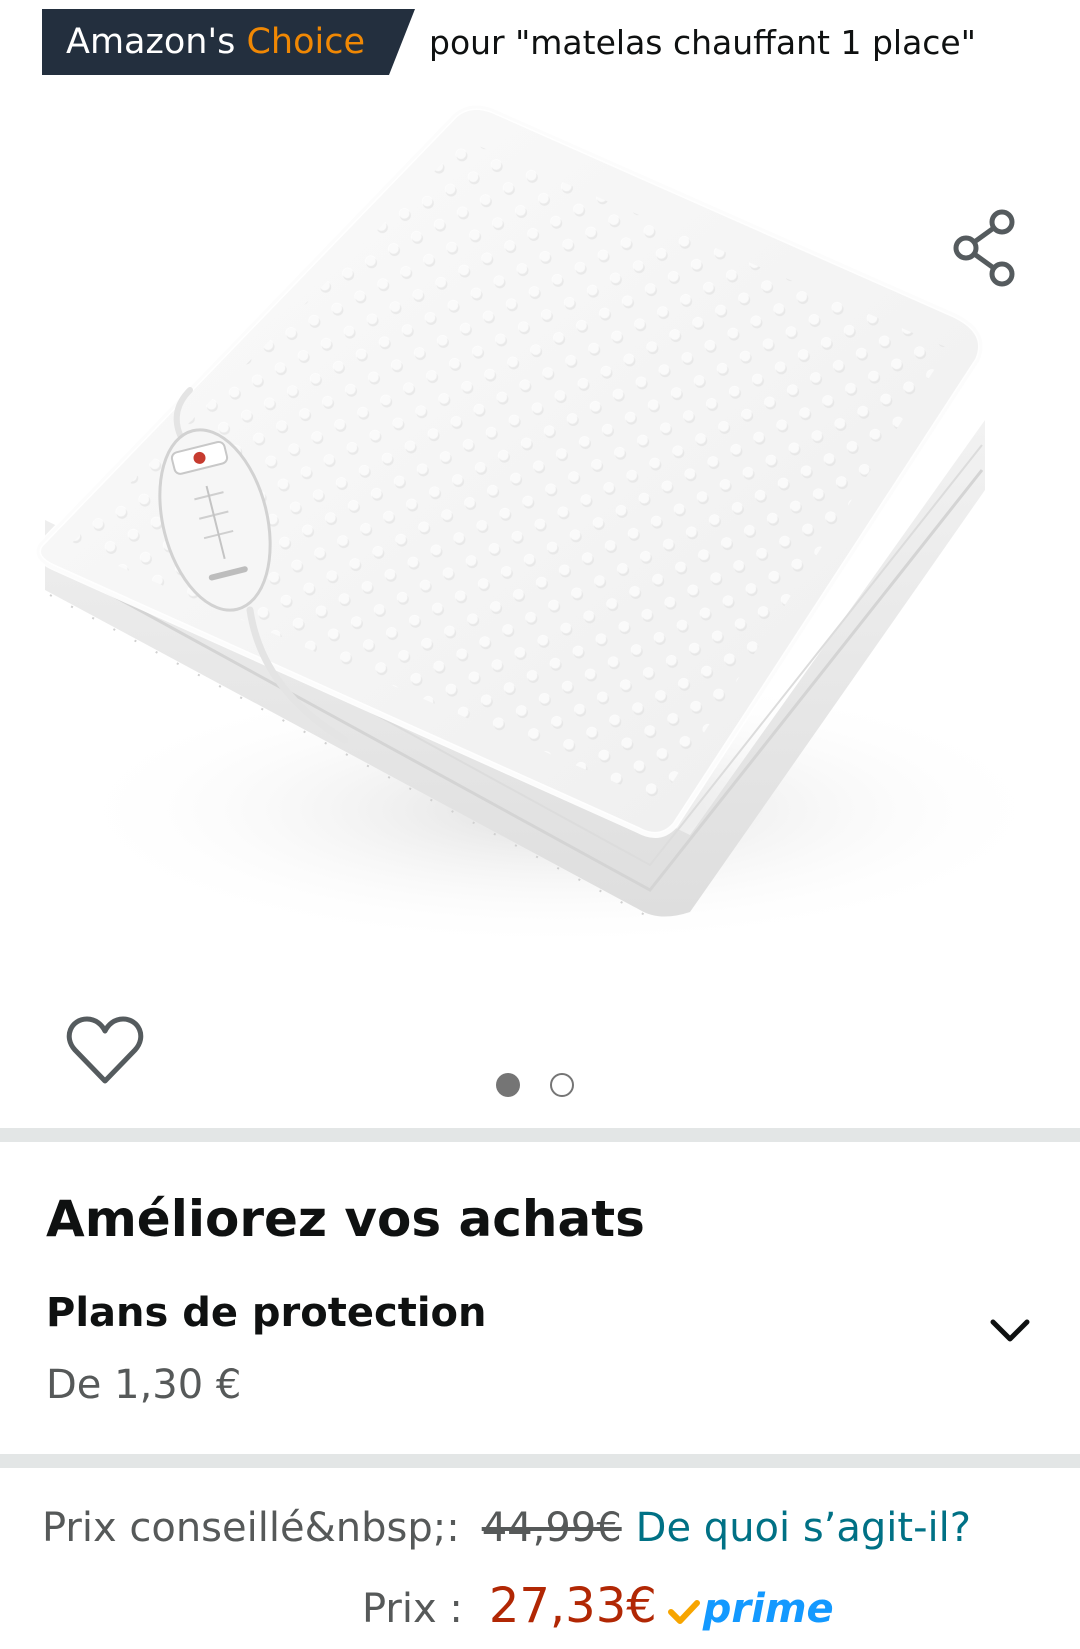 This screenshot has width=1080, height=1649. Describe the element at coordinates (105, 1051) in the screenshot. I see `heart-icon` at that location.